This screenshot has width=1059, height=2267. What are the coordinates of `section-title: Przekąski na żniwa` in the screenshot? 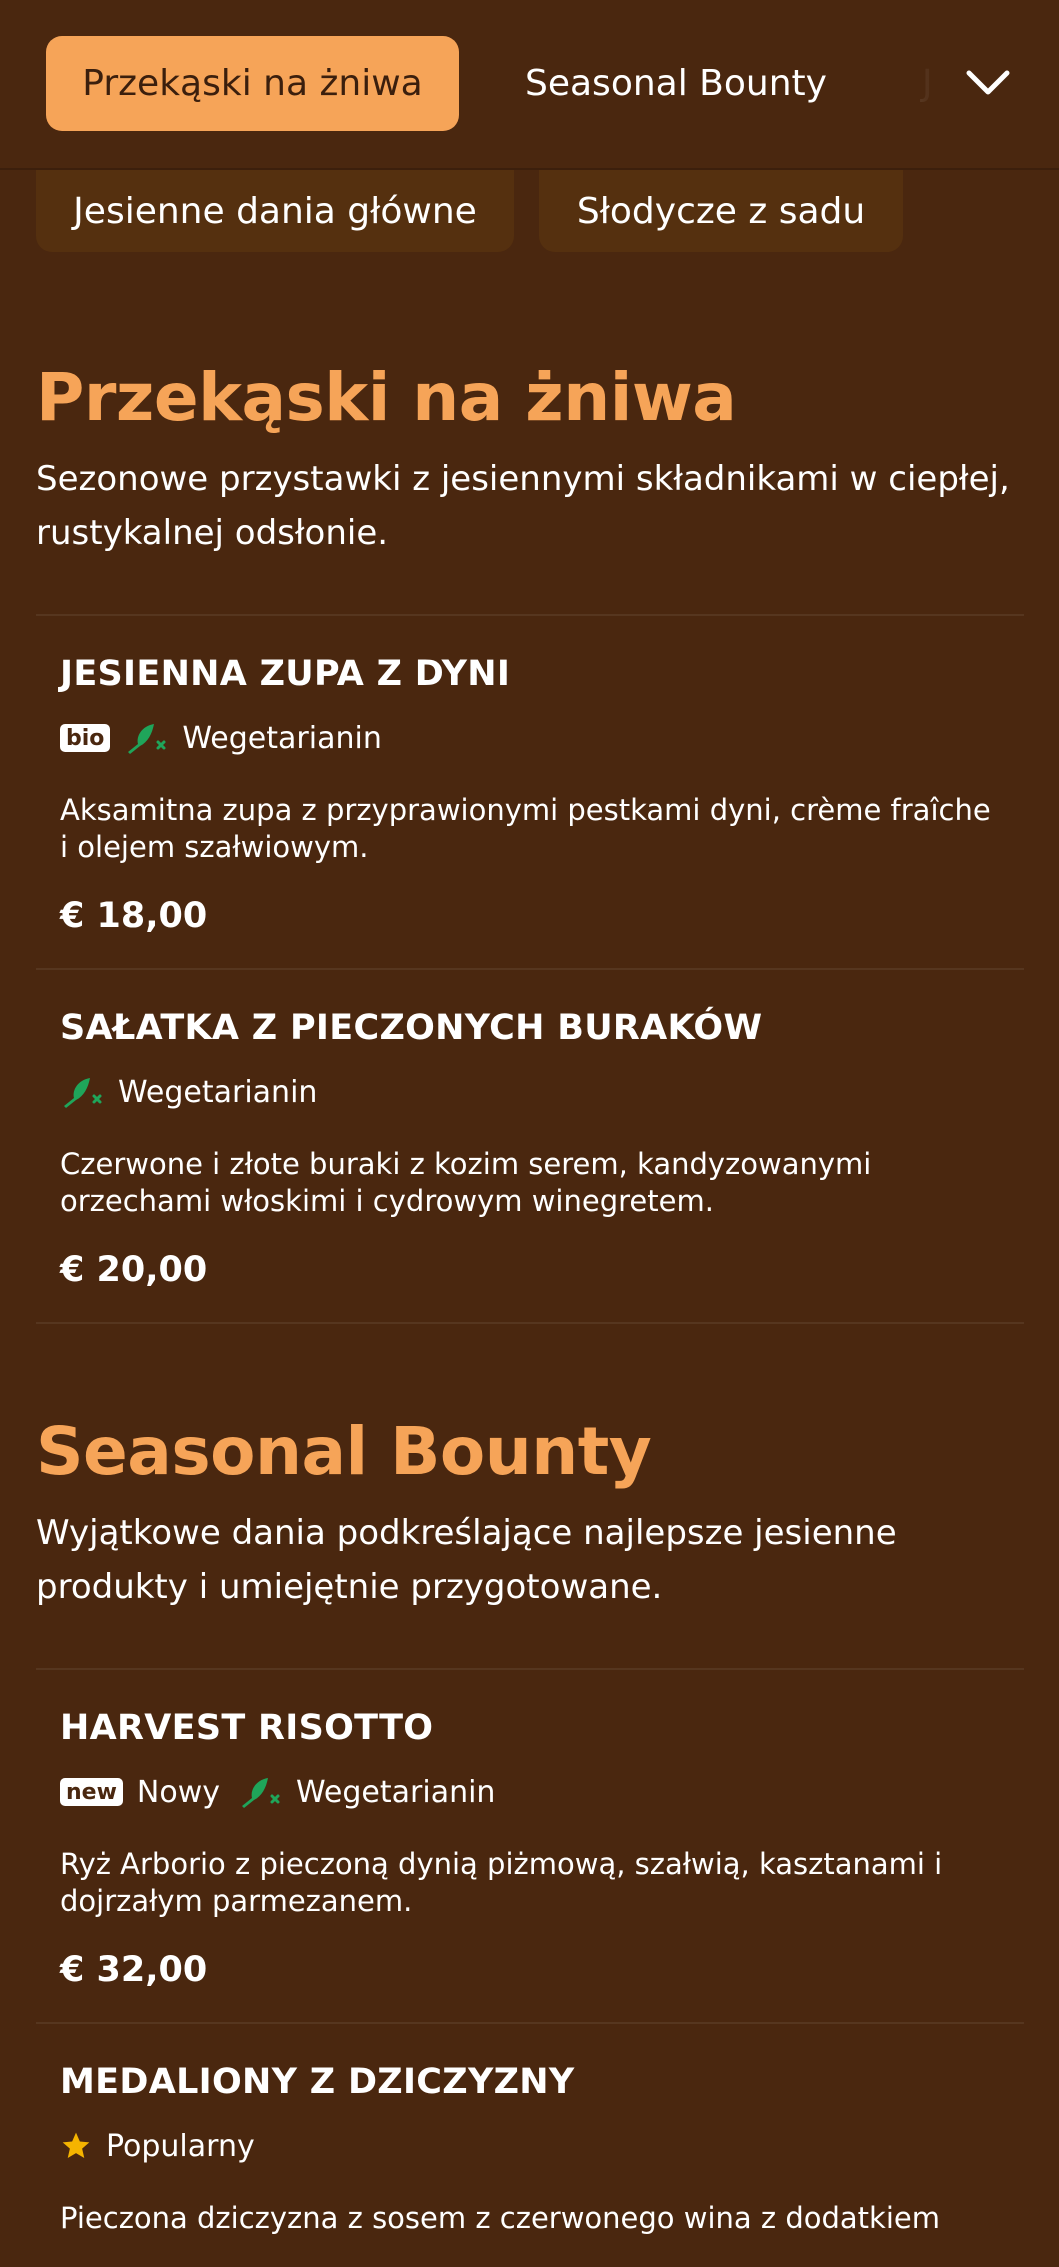 It's located at (386, 397).